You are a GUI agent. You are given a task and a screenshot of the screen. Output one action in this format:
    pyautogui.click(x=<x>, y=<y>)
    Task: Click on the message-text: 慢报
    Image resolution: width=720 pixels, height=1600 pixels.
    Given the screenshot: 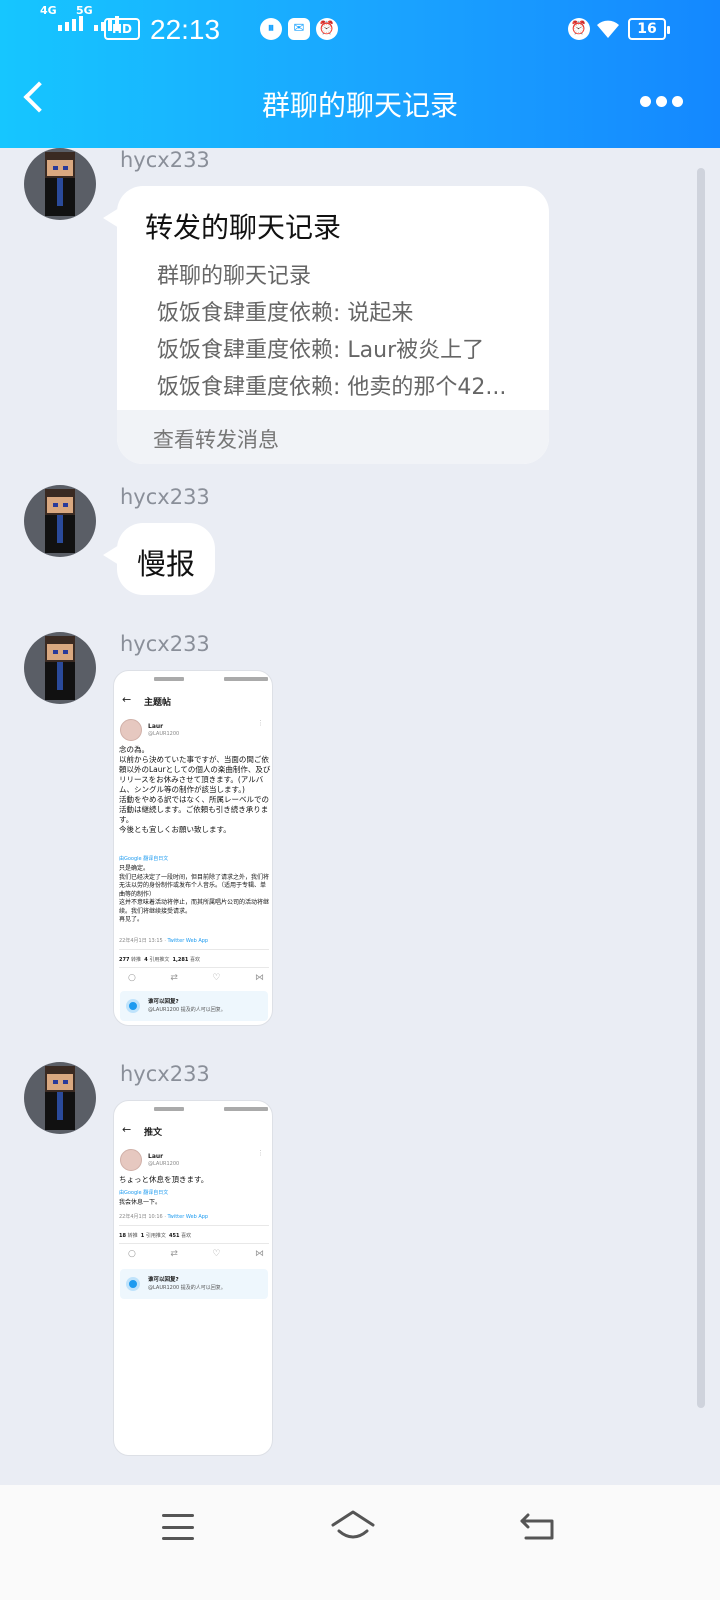 What is the action you would take?
    pyautogui.click(x=166, y=564)
    